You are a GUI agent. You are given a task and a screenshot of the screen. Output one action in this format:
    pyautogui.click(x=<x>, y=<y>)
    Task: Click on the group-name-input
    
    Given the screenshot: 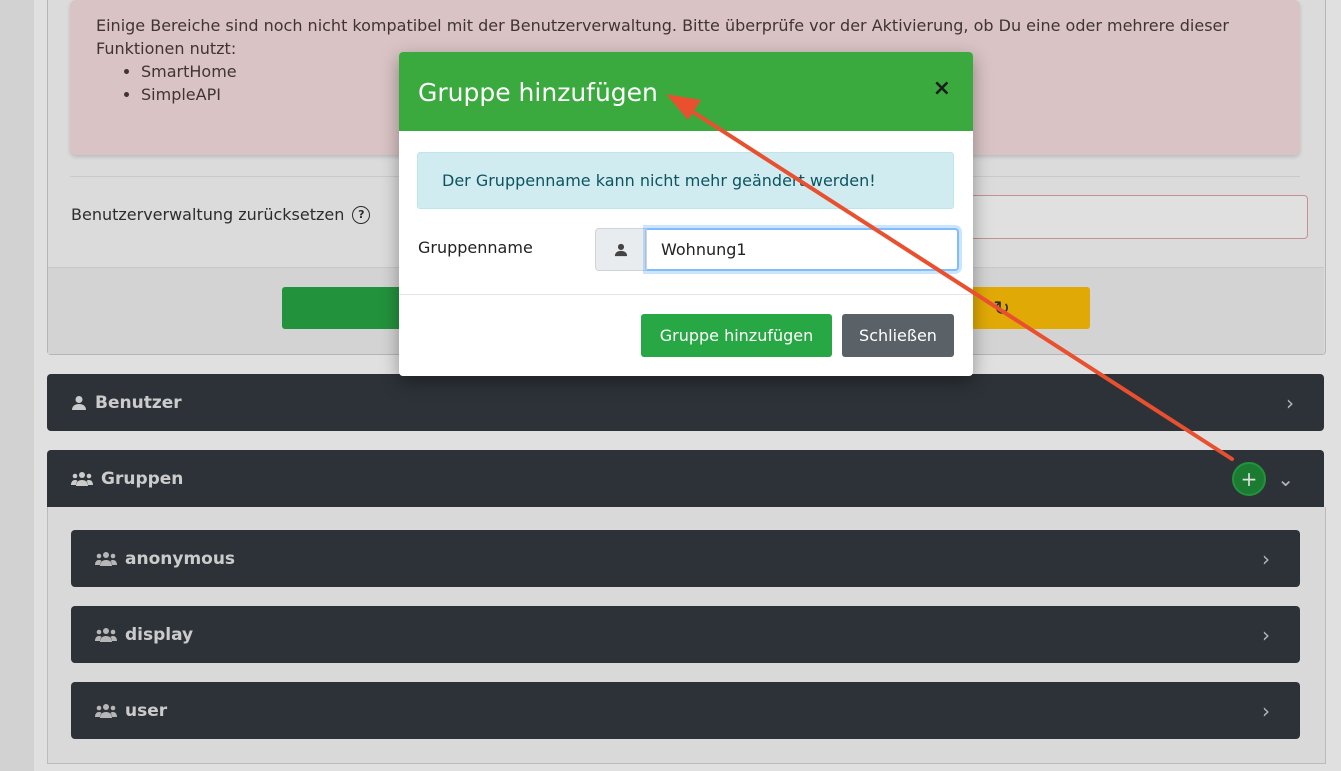 What is the action you would take?
    pyautogui.click(x=802, y=249)
    